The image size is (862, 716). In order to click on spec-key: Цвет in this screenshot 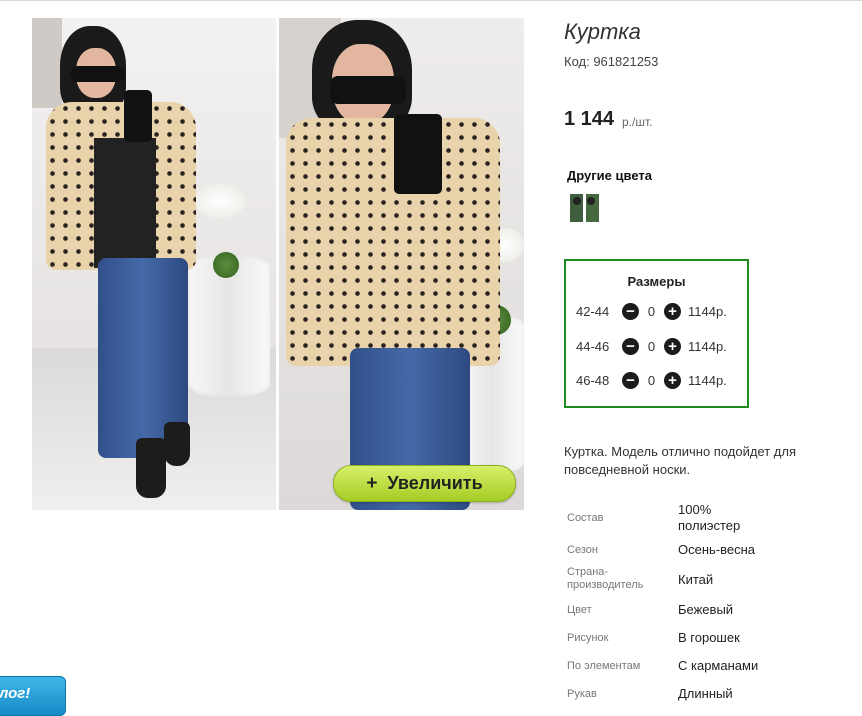, I will do `click(579, 610)`.